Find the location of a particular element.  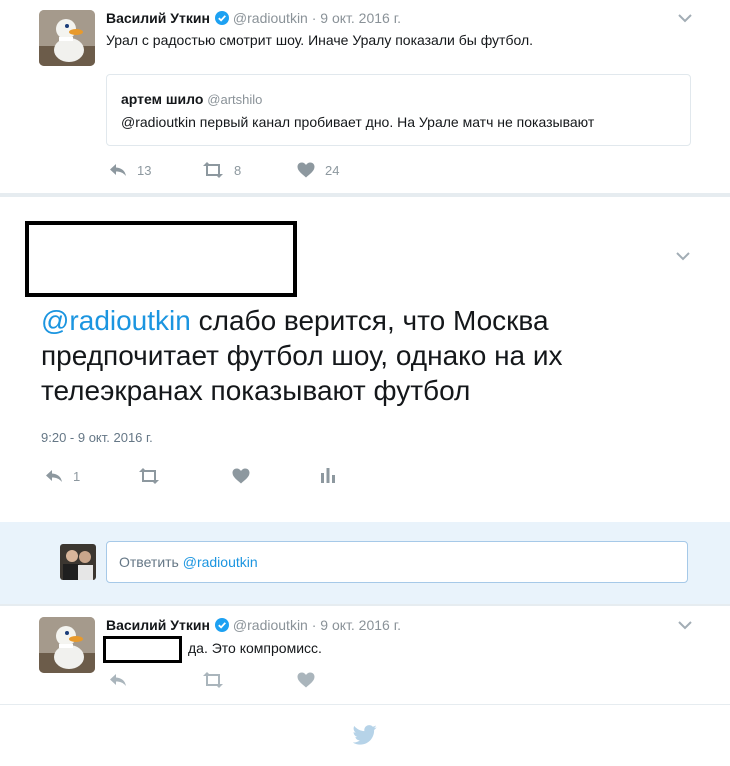

reply-button: 1 is located at coordinates (62, 476).